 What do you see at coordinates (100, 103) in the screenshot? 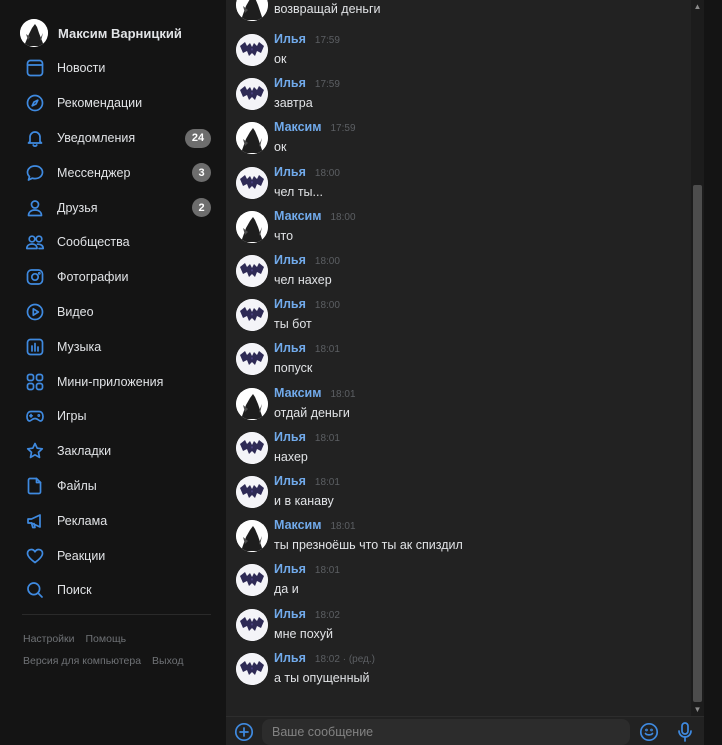
I see `sidebar-item-label: Рекомендации` at bounding box center [100, 103].